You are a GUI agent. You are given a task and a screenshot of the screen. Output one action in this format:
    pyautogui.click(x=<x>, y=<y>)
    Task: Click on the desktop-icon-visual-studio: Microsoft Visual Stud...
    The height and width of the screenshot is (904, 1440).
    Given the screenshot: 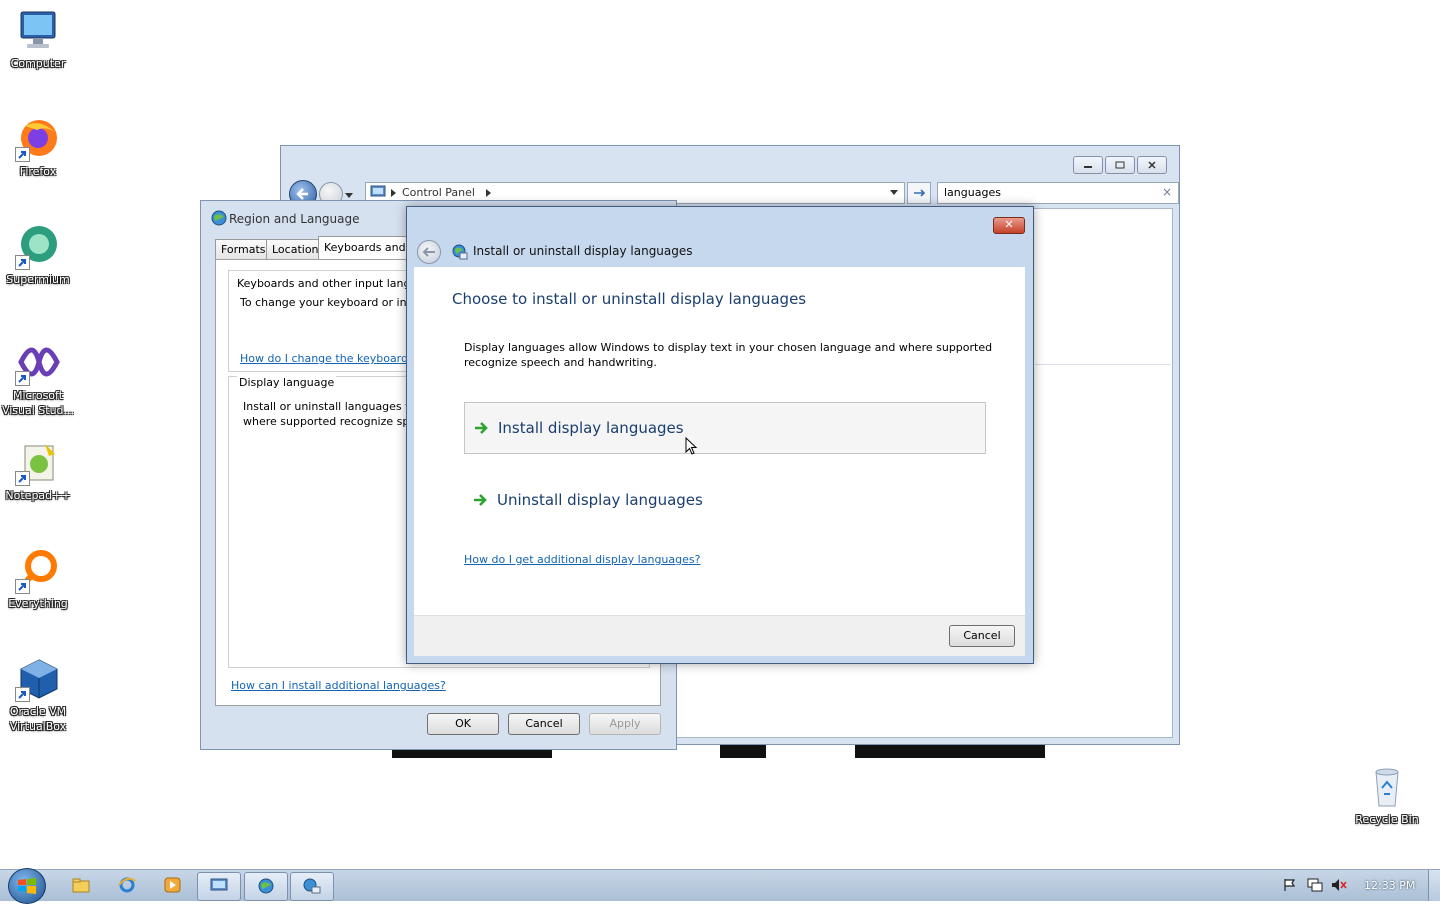 What is the action you would take?
    pyautogui.click(x=38, y=379)
    